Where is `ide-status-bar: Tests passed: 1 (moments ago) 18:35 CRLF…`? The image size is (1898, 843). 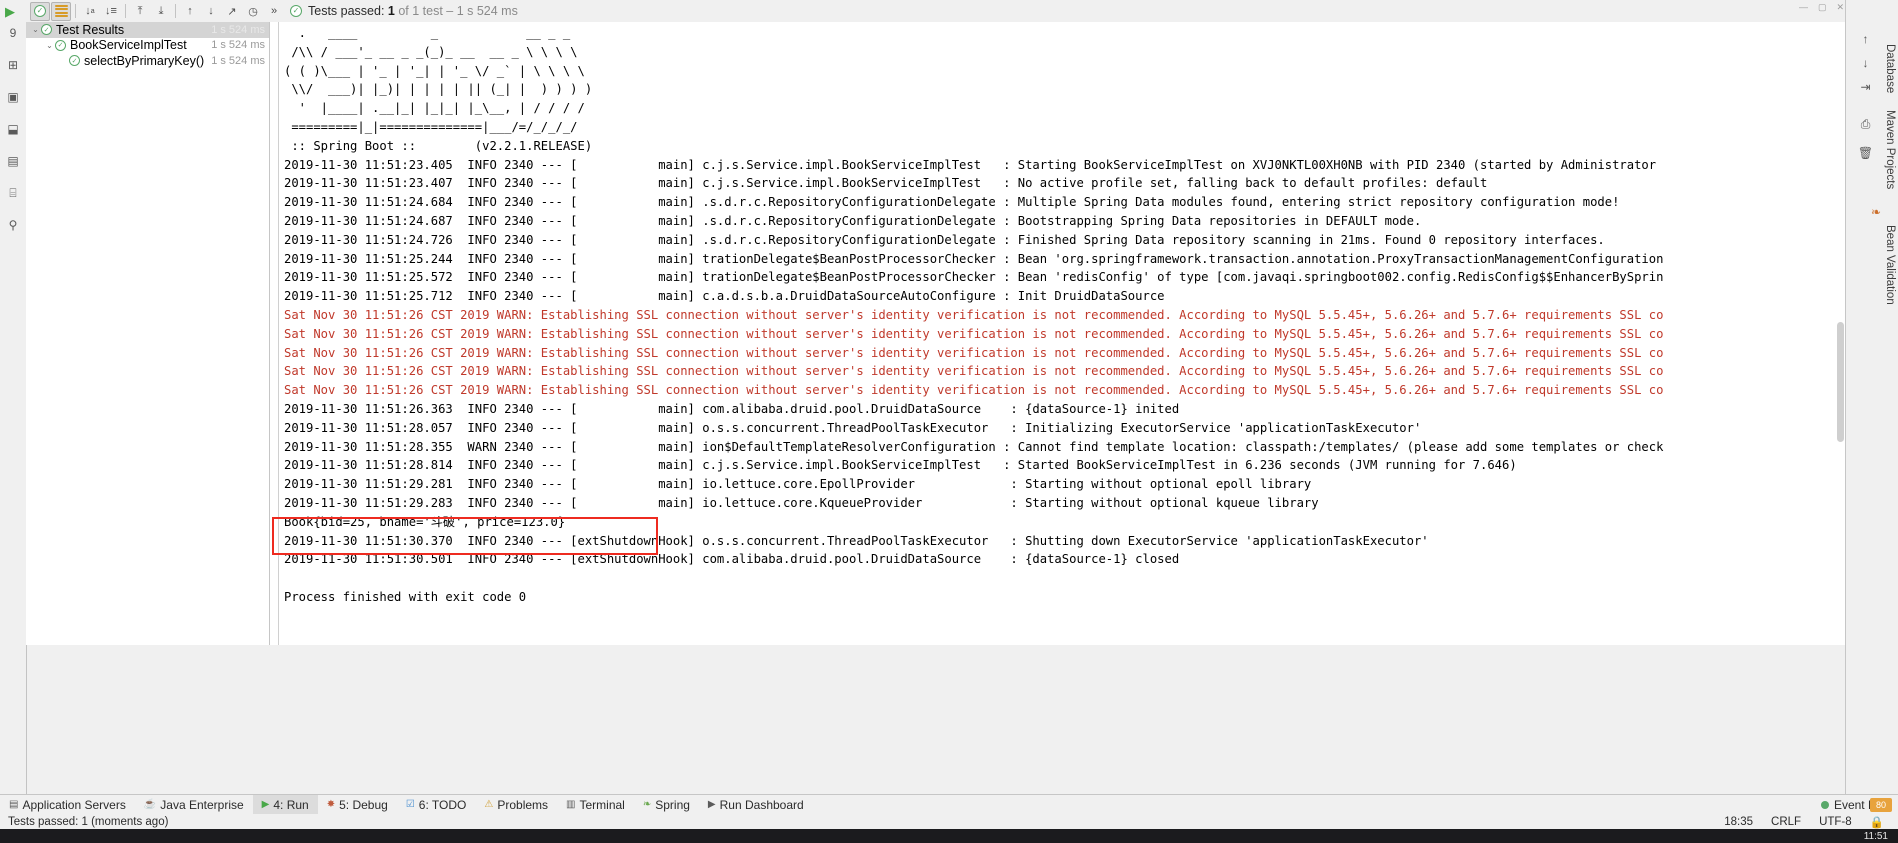 ide-status-bar: Tests passed: 1 (moments ago) 18:35 CRLF… is located at coordinates (949, 821).